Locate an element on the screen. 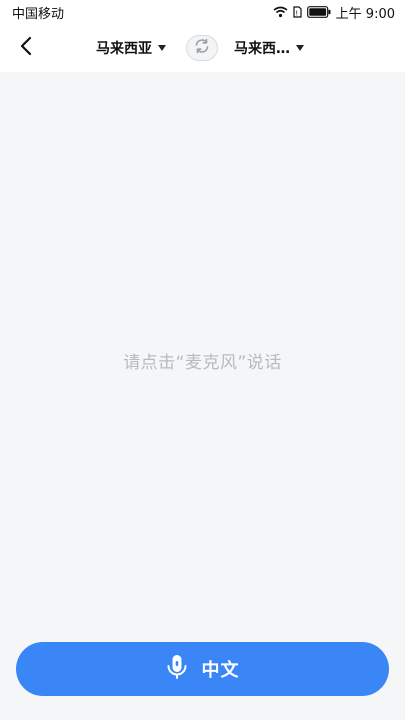 The height and width of the screenshot is (720, 405). chevron-left-icon is located at coordinates (26, 48).